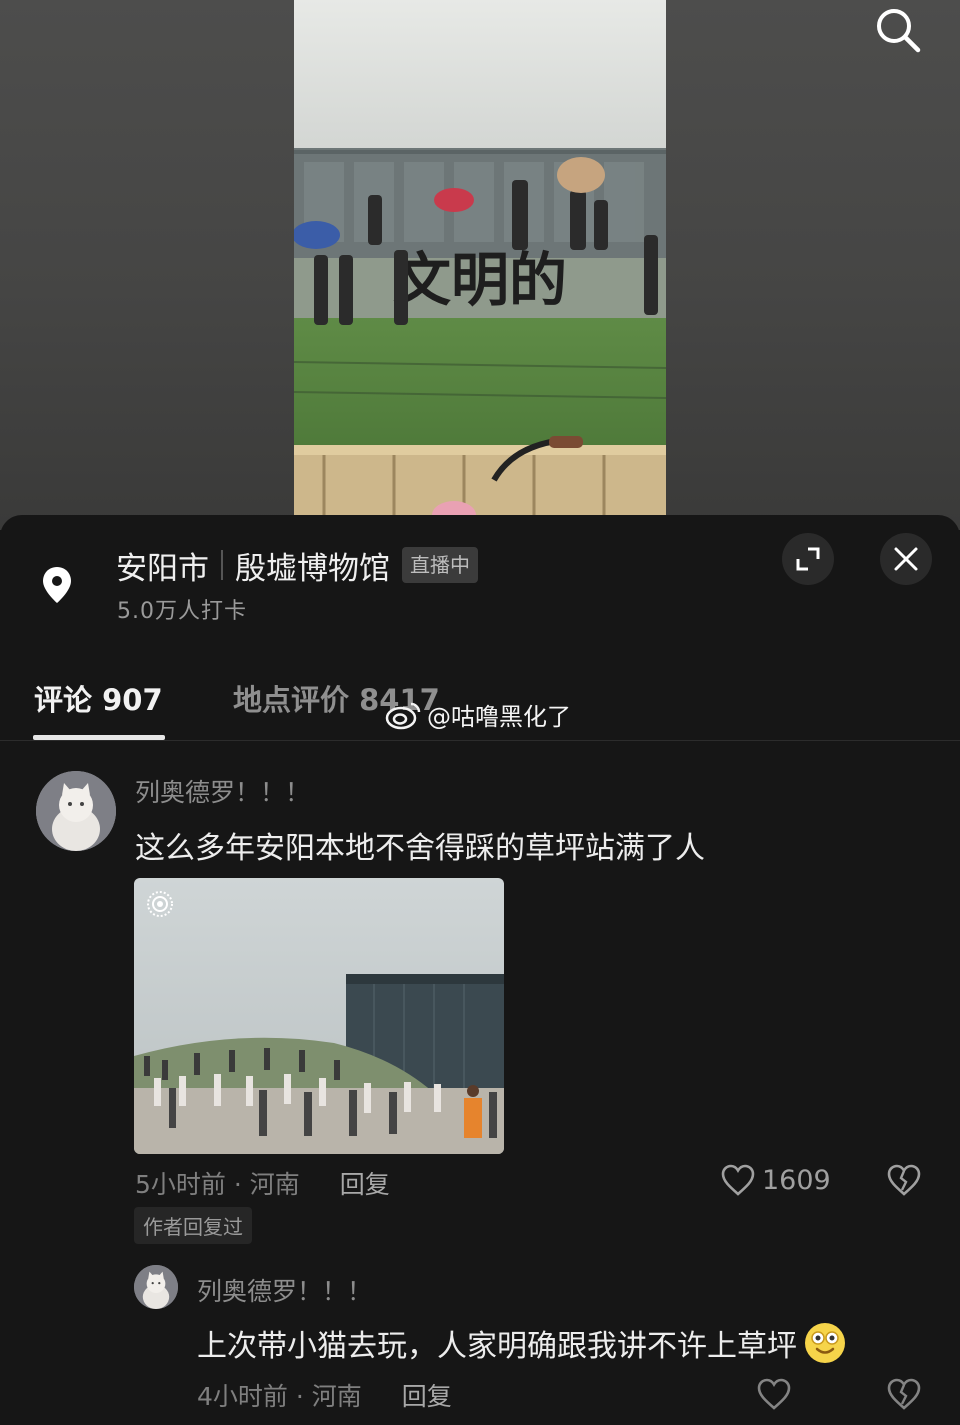 The height and width of the screenshot is (1425, 960). I want to click on comment-meta: 5小时前 · 河南 回复, so click(262, 1183).